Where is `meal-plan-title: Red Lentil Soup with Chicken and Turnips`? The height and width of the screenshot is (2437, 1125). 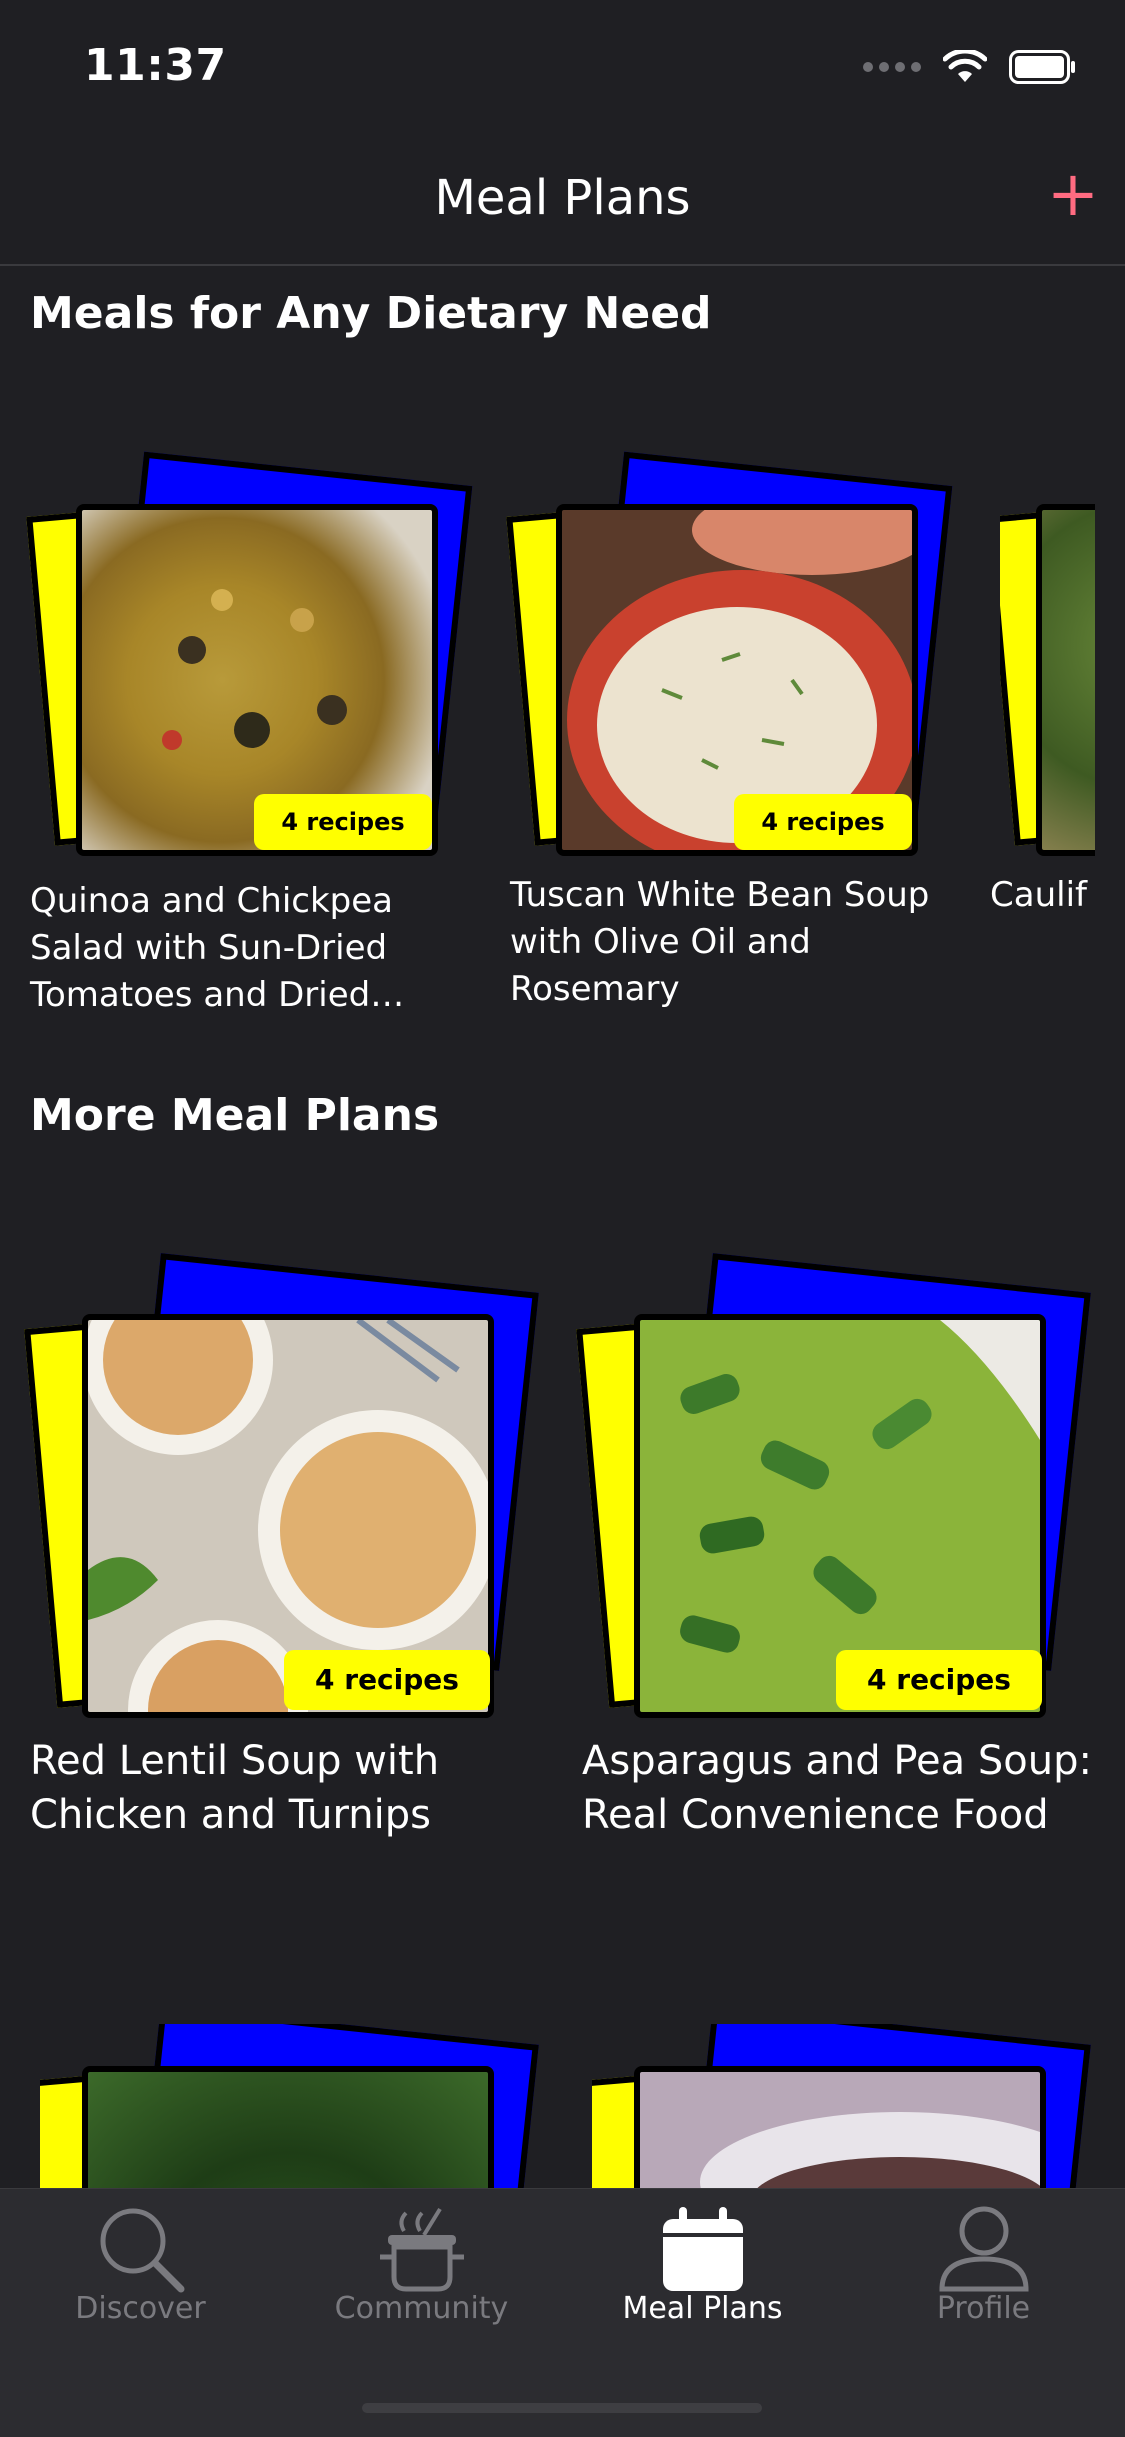 meal-plan-title: Red Lentil Soup with Chicken and Turnips is located at coordinates (290, 1788).